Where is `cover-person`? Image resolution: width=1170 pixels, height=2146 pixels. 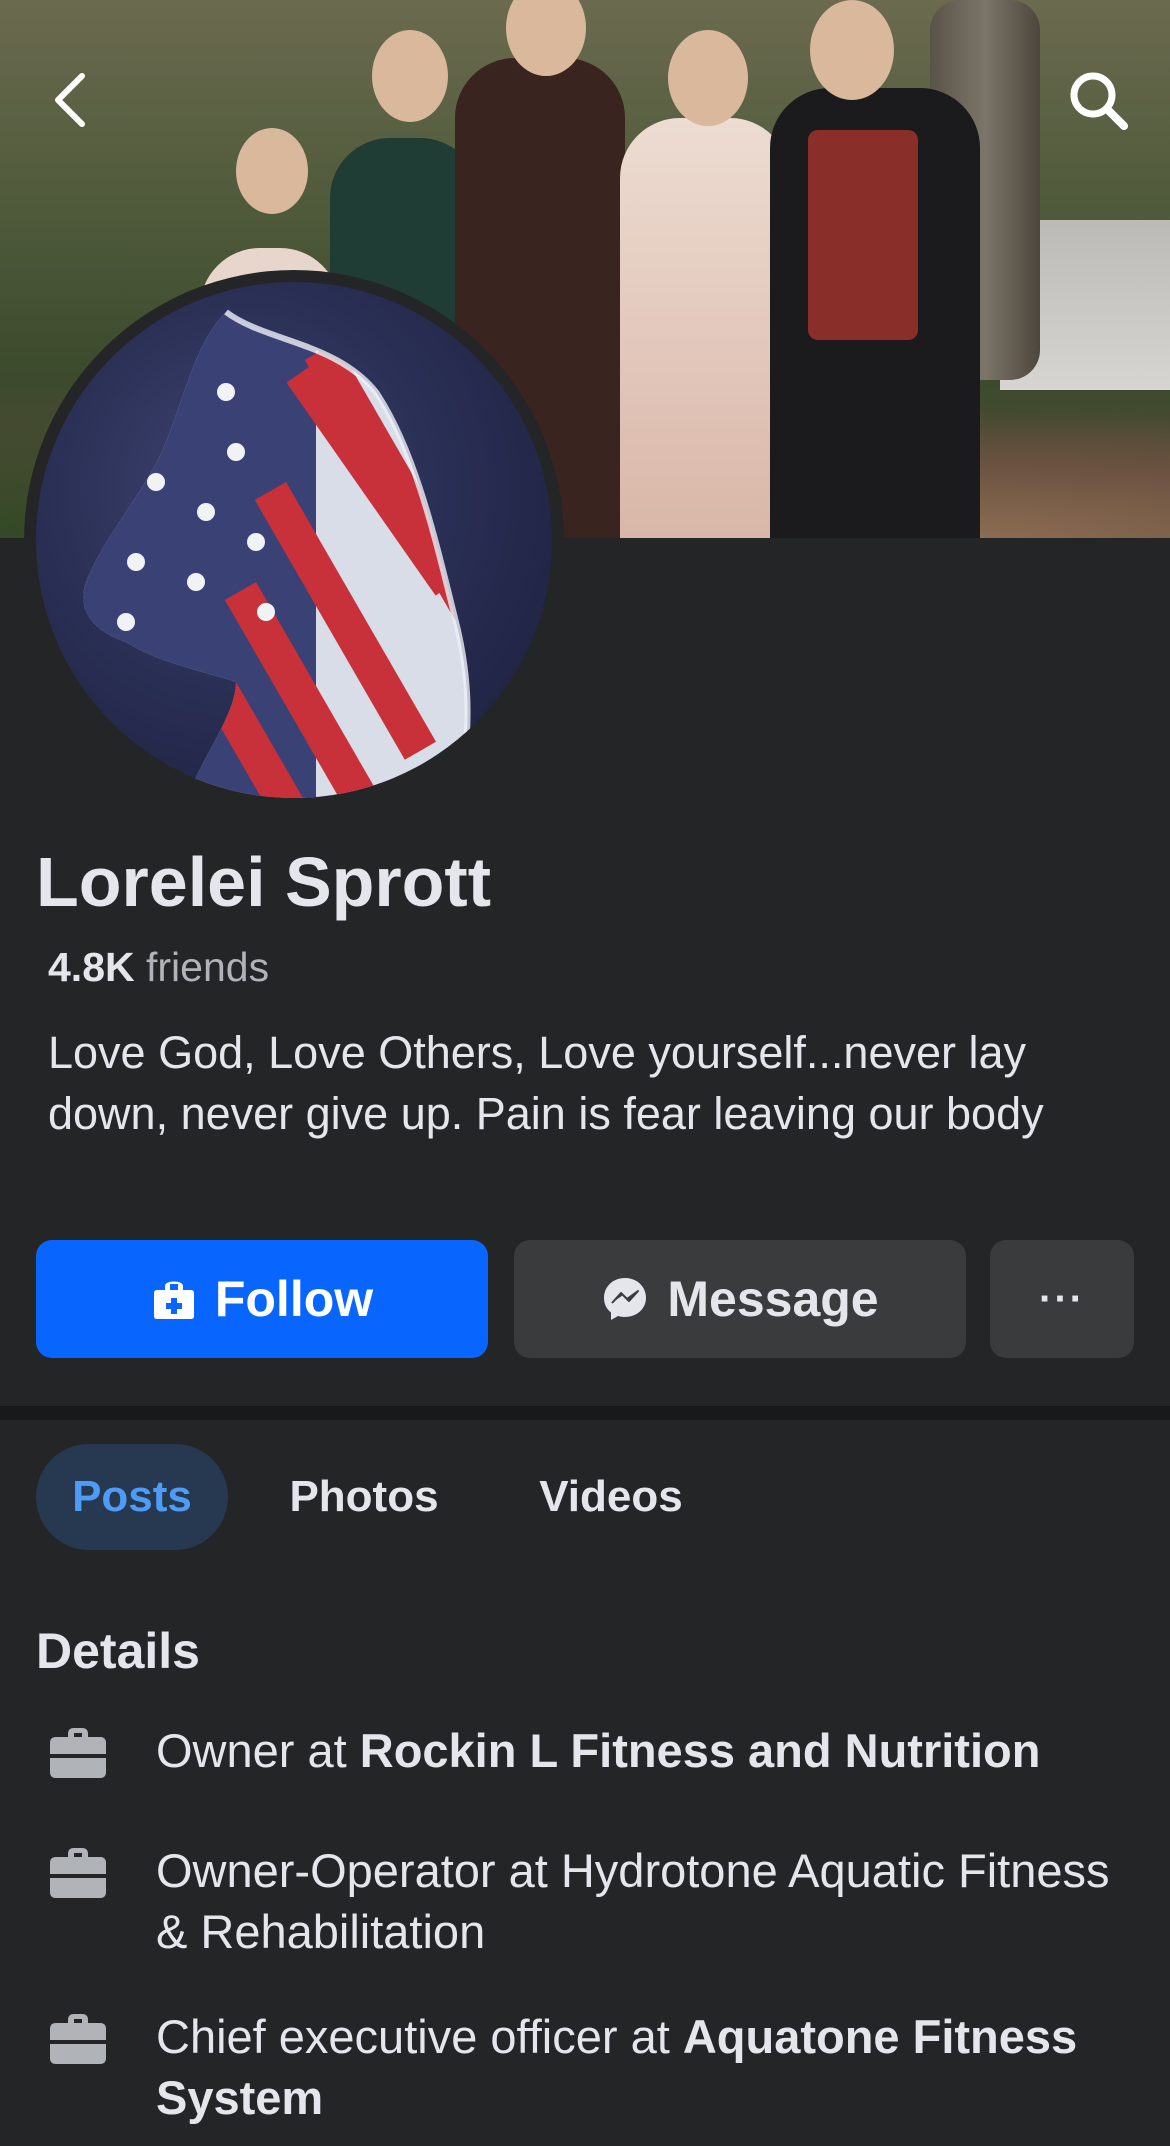 cover-person is located at coordinates (705, 328).